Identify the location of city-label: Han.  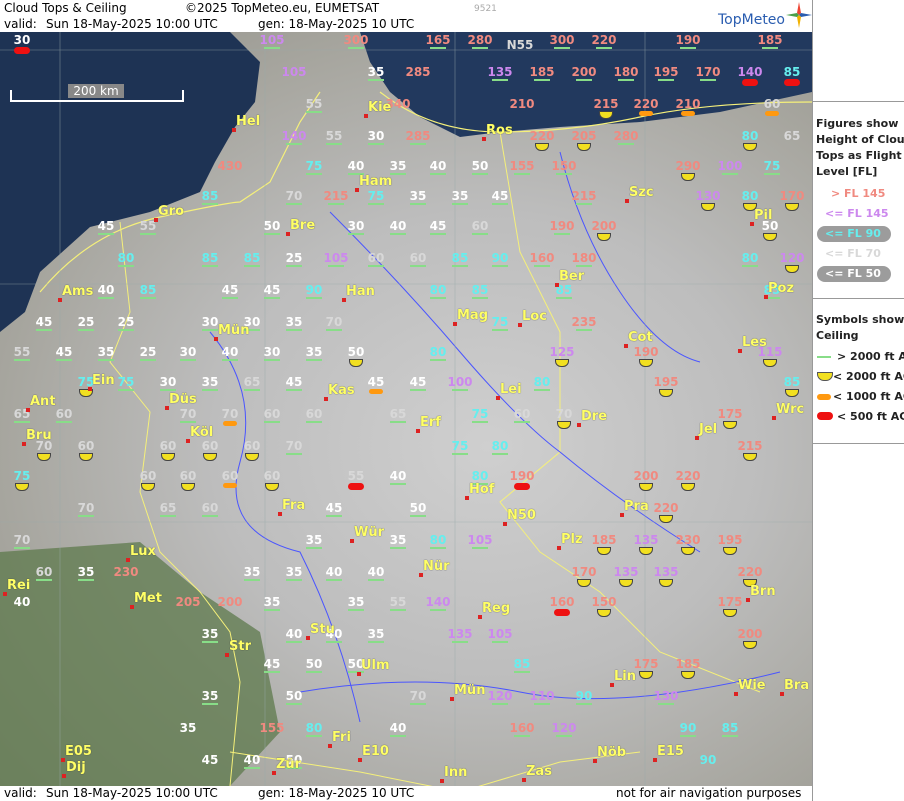
(360, 291).